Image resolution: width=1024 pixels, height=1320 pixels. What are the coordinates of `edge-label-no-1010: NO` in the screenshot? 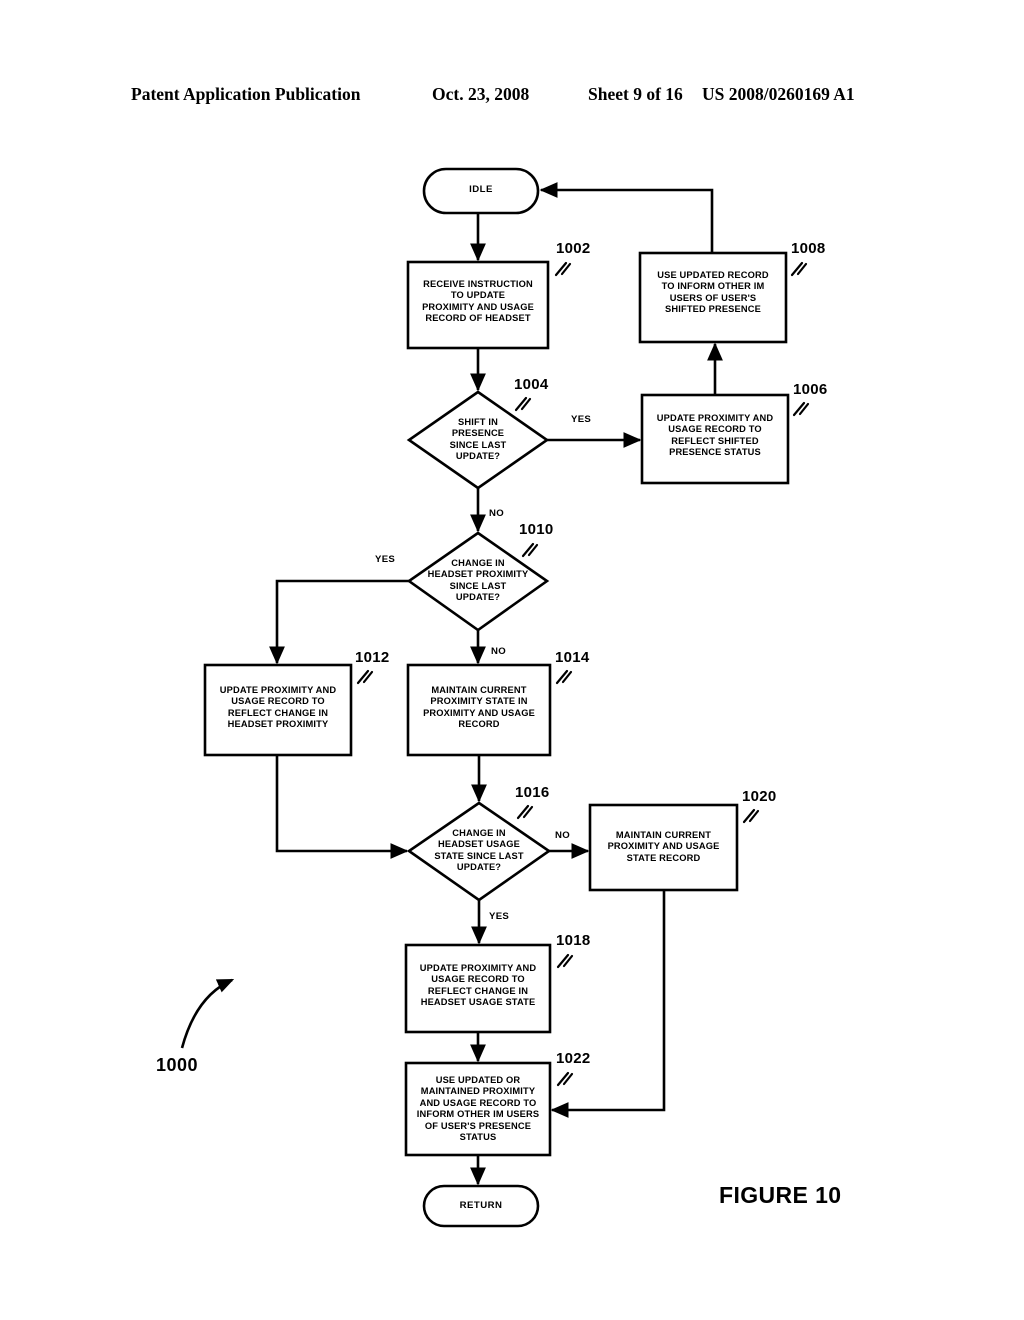 It's located at (498, 651).